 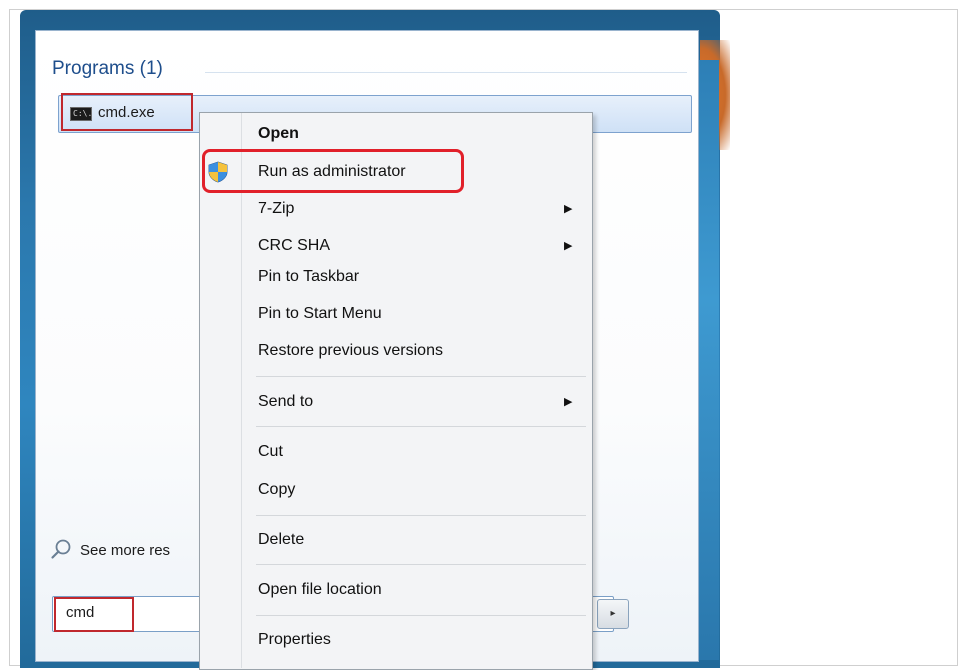 I want to click on menu-item-pin-to-start-menu: Pin to Start Menu, so click(x=395, y=314).